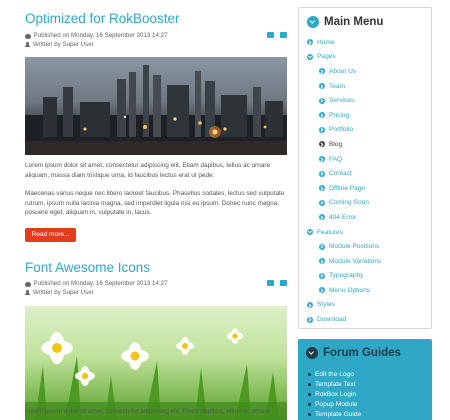  I want to click on menu-item-features: Features, so click(366, 232).